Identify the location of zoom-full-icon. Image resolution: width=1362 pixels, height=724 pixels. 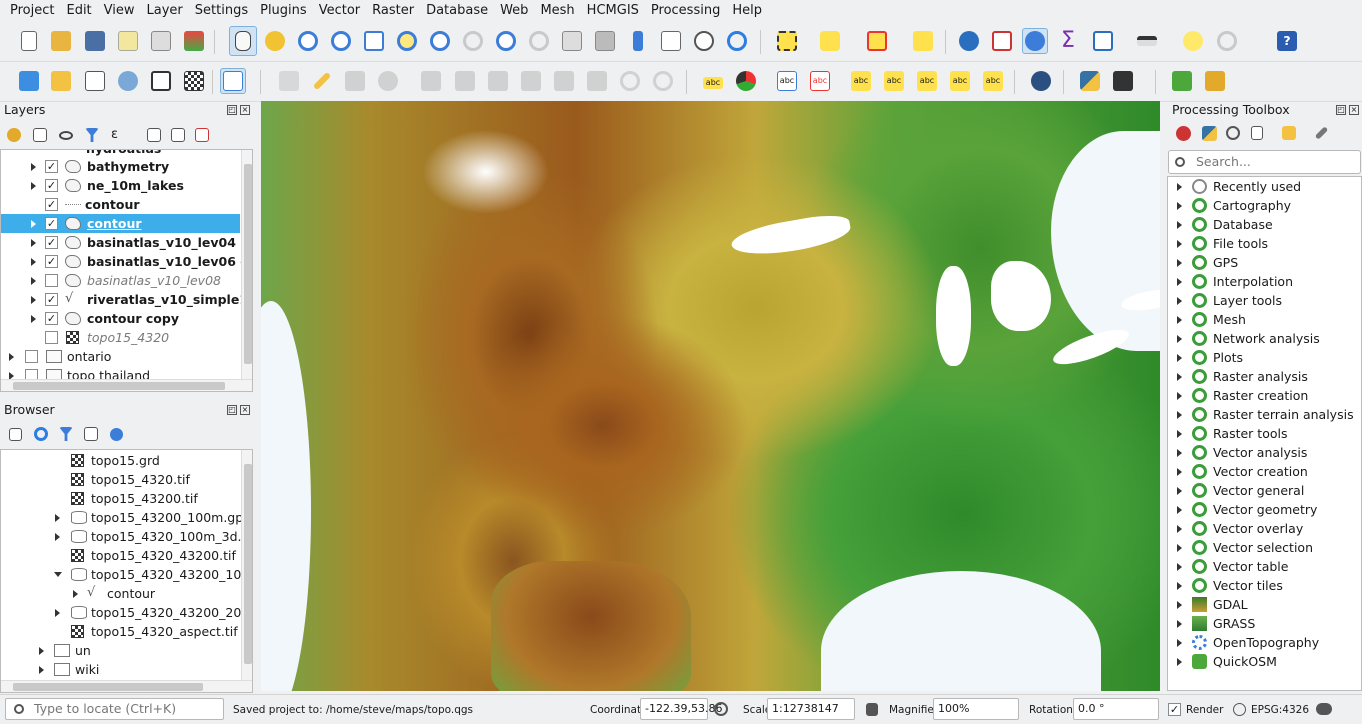
(374, 41).